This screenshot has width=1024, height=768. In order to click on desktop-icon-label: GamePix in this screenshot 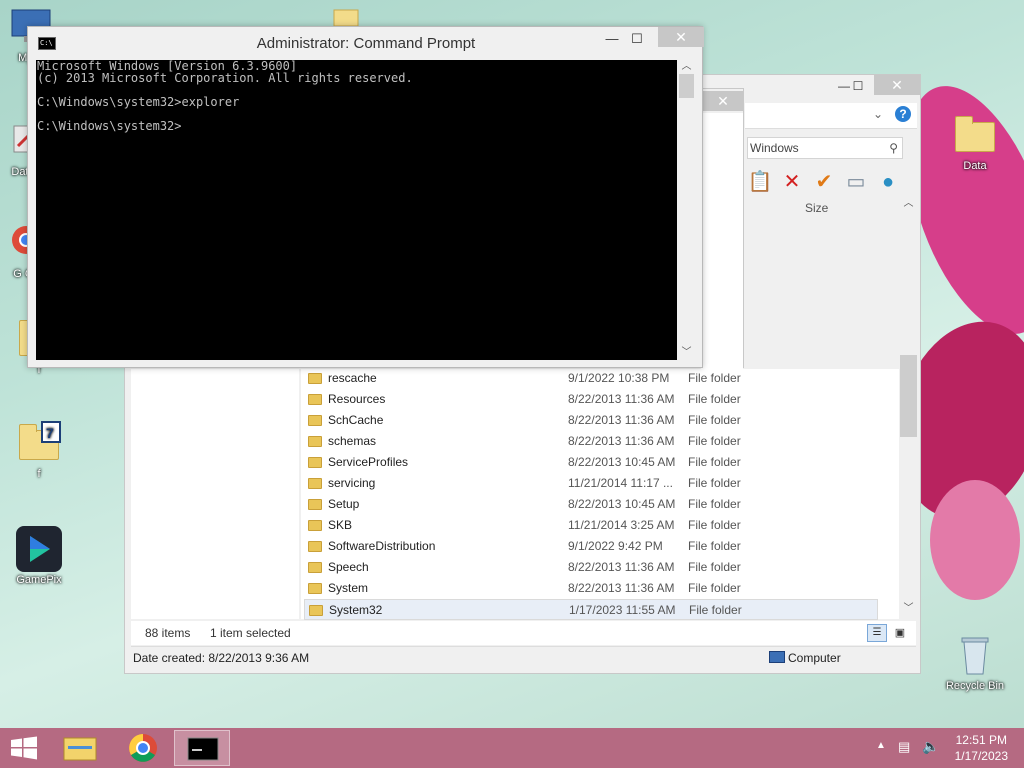, I will do `click(39, 580)`.